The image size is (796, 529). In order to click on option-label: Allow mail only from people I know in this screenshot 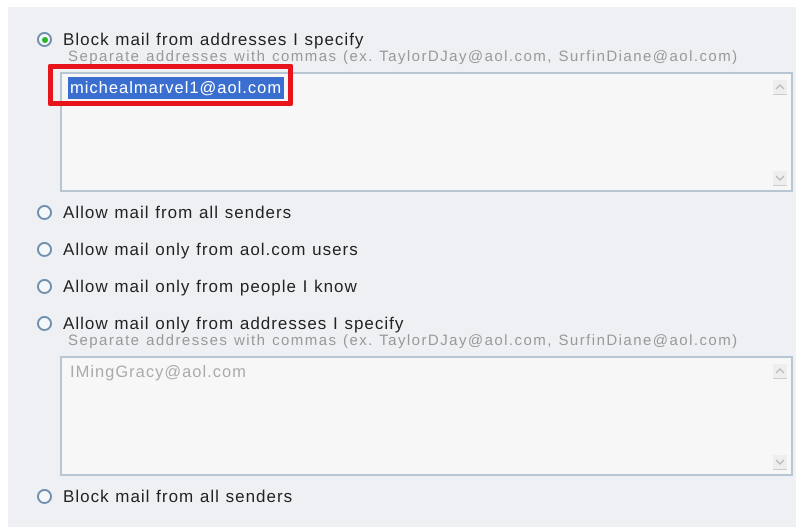, I will do `click(210, 286)`.